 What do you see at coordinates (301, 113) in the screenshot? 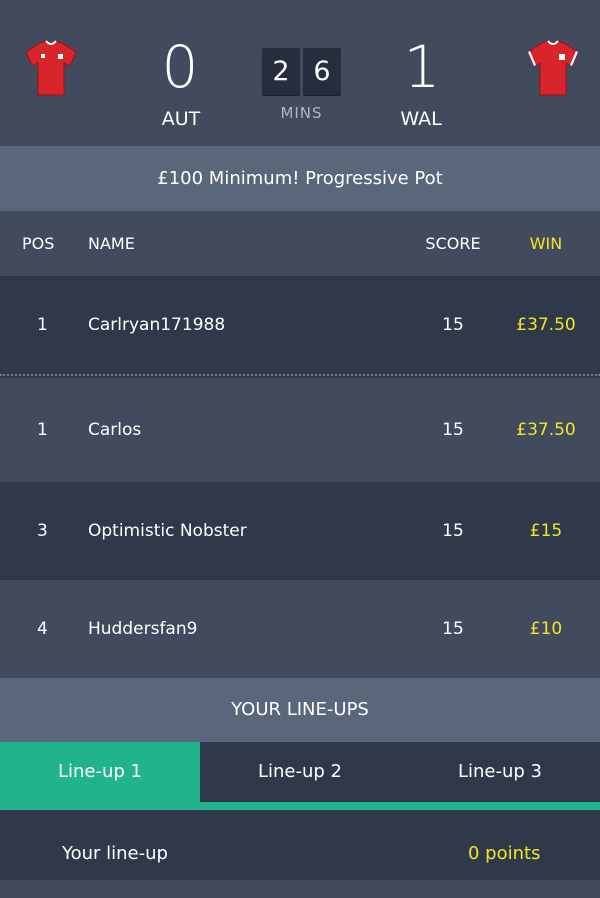
I see `clock-label: MINS` at bounding box center [301, 113].